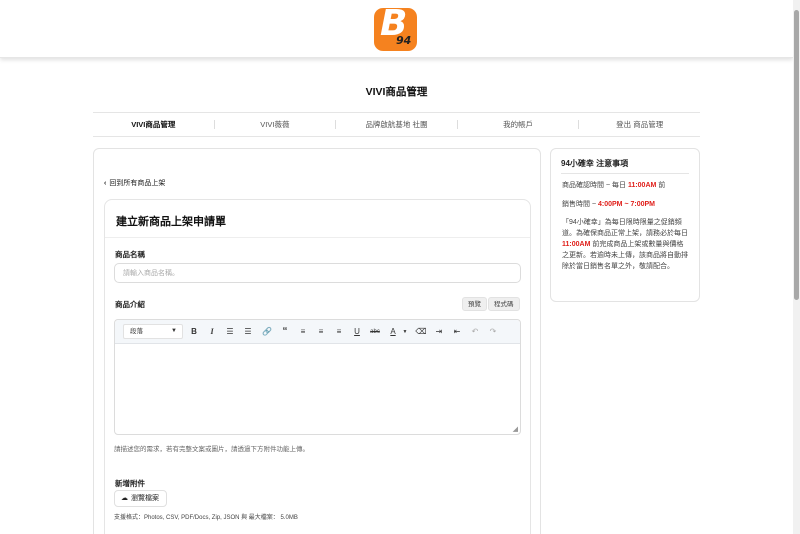  I want to click on scrollbar-thumb, so click(796, 155).